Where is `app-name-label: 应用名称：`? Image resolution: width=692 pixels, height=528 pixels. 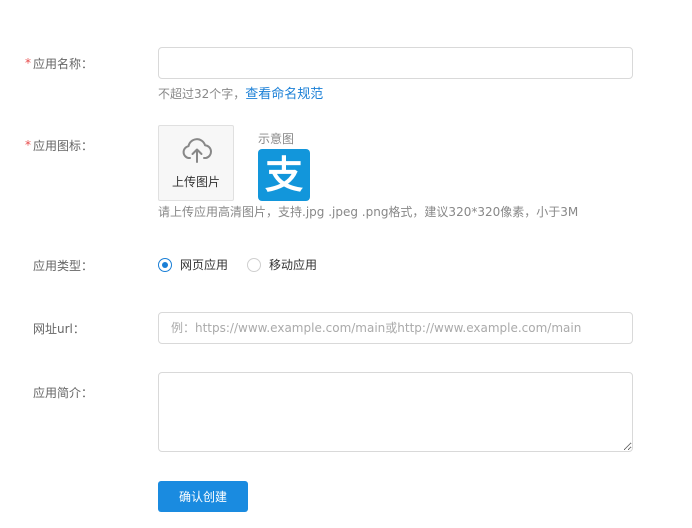 app-name-label: 应用名称： is located at coordinates (63, 64).